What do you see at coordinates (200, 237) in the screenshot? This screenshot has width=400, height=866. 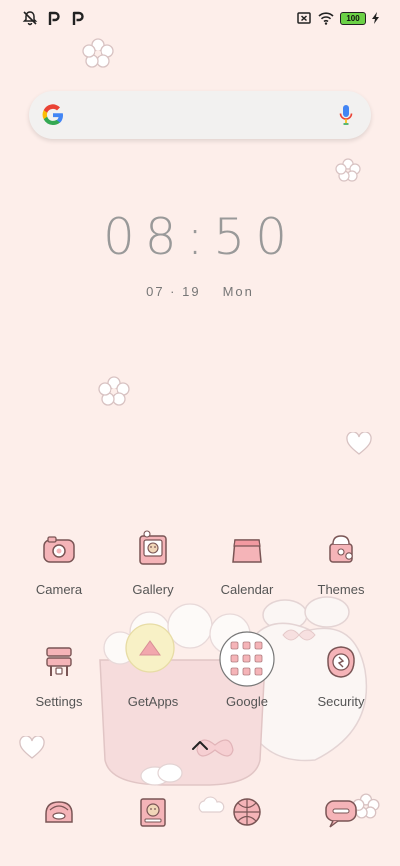 I see `clock-time: 08:50` at bounding box center [200, 237].